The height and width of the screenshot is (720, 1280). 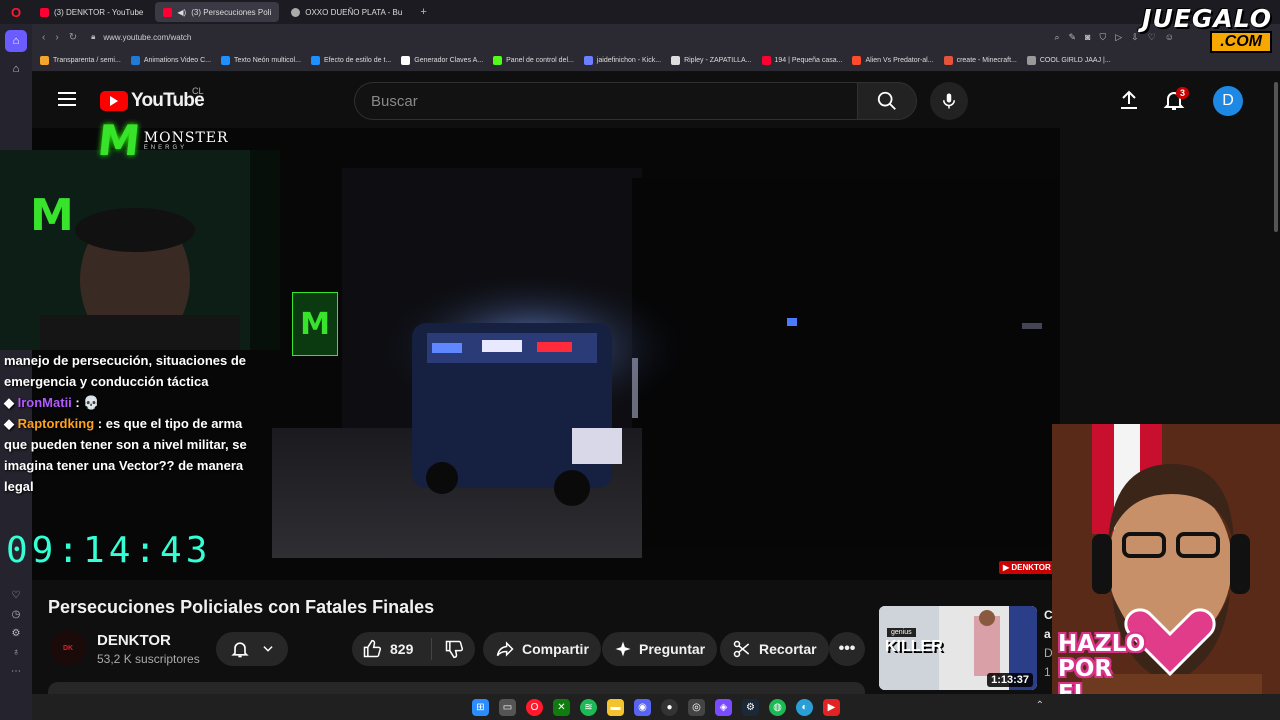 What do you see at coordinates (186, 138) in the screenshot?
I see `sponsor-name: MONSTER` at bounding box center [186, 138].